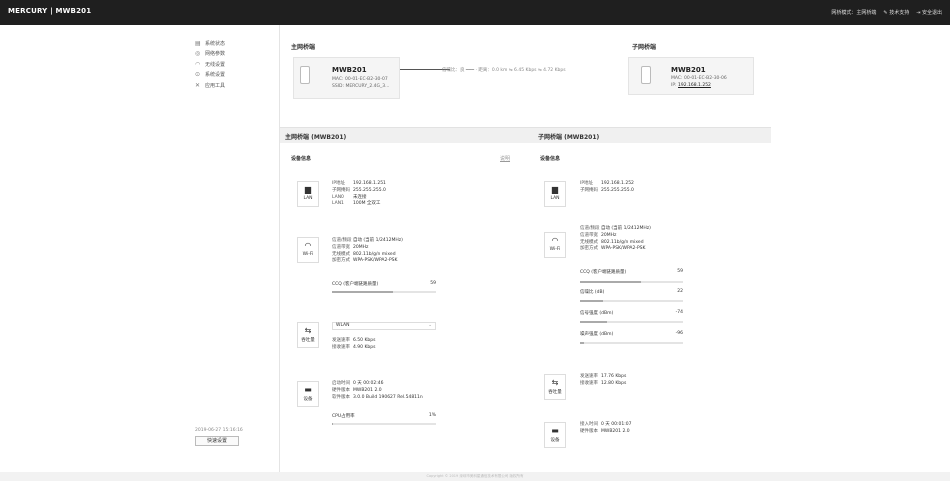 This screenshot has height=481, width=950. What do you see at coordinates (475, 12) in the screenshot?
I see `top-bar: MERCURY | MWB201 网桥模式：主网桥端 ✎ 技术支持 ⇥ 安全退出` at bounding box center [475, 12].